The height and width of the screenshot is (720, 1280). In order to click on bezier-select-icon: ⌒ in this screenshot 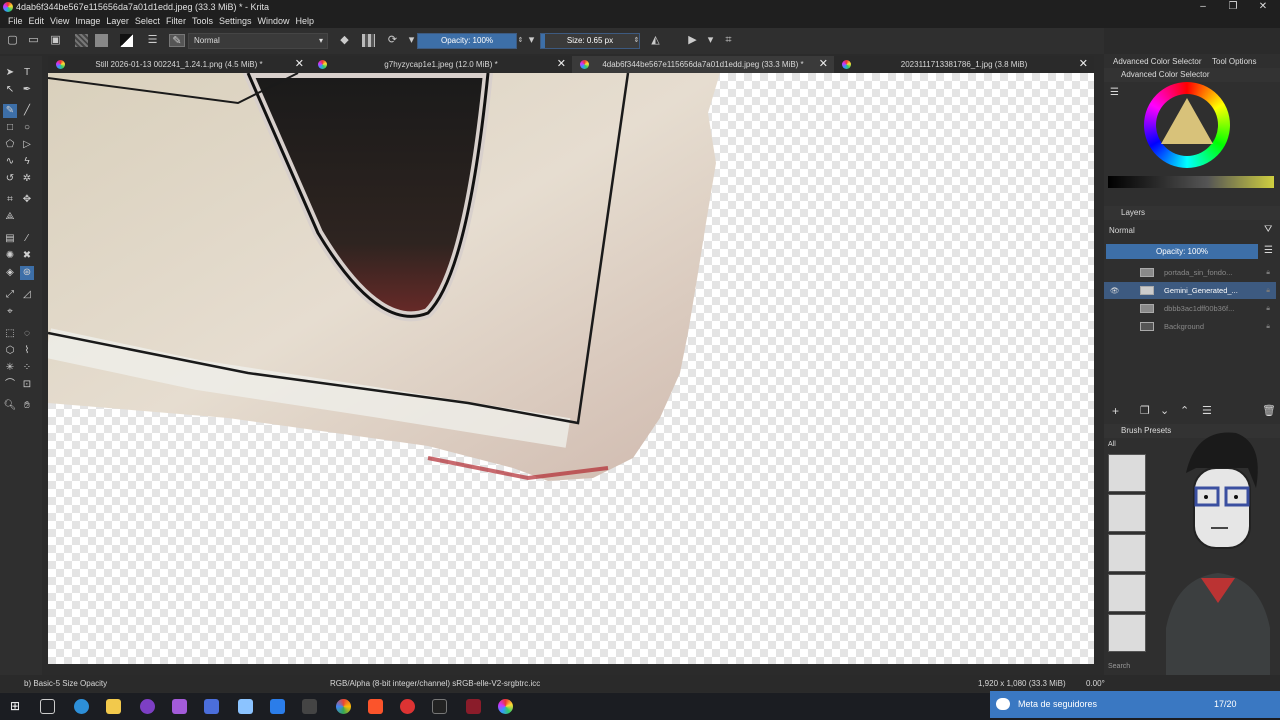, I will do `click(10, 385)`.